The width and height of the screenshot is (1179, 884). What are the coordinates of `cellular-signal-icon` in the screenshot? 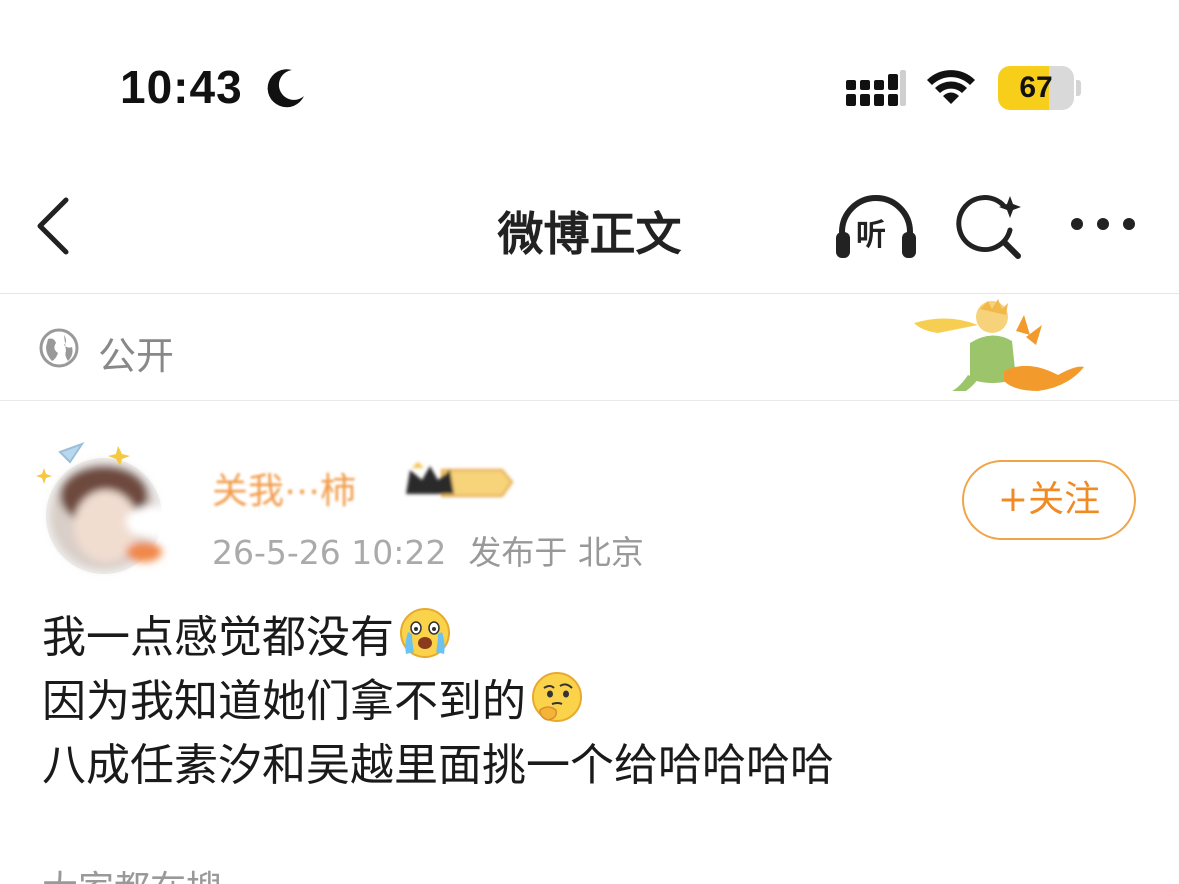 It's located at (876, 88).